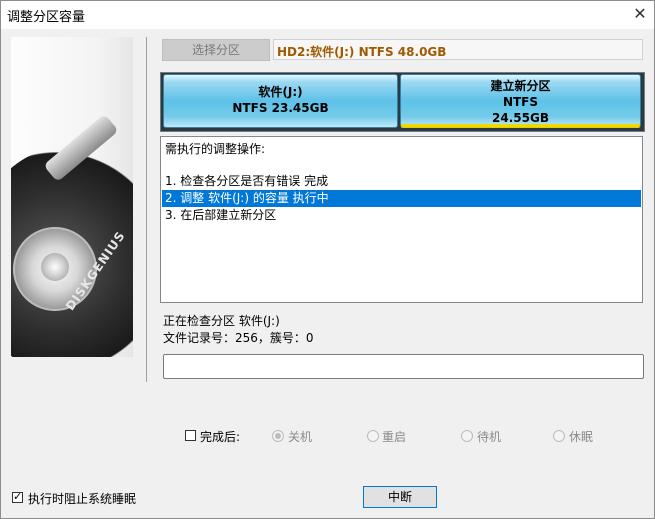 Image resolution: width=655 pixels, height=519 pixels. I want to click on stop-button: 中断, so click(400, 497).